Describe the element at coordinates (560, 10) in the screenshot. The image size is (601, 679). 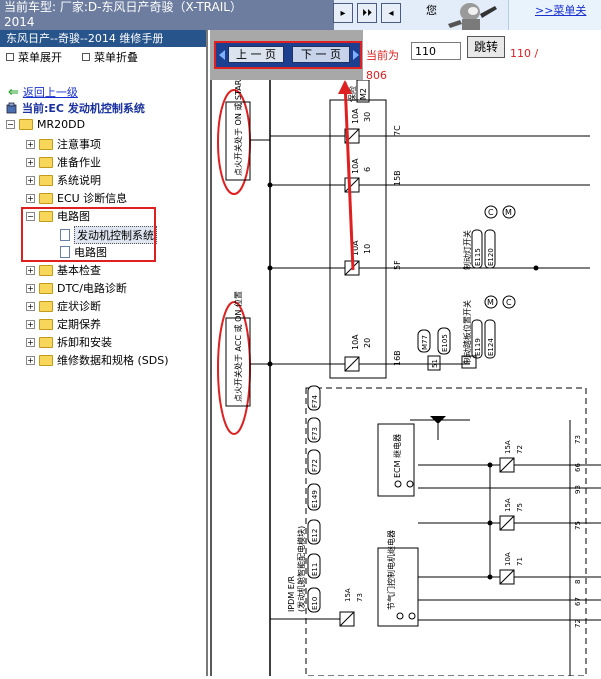
I see `menu-close-link: >>菜单关` at that location.